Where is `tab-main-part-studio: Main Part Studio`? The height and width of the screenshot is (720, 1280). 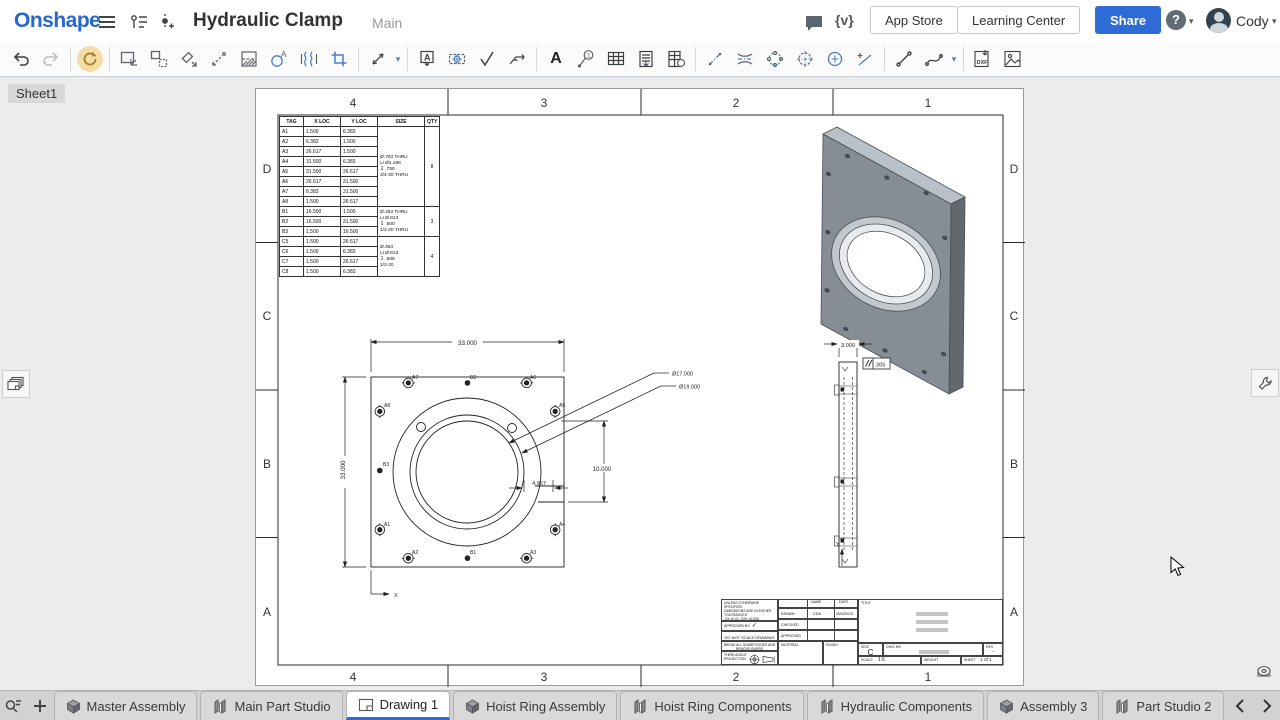
tab-main-part-studio: Main Part Studio is located at coordinates (271, 705).